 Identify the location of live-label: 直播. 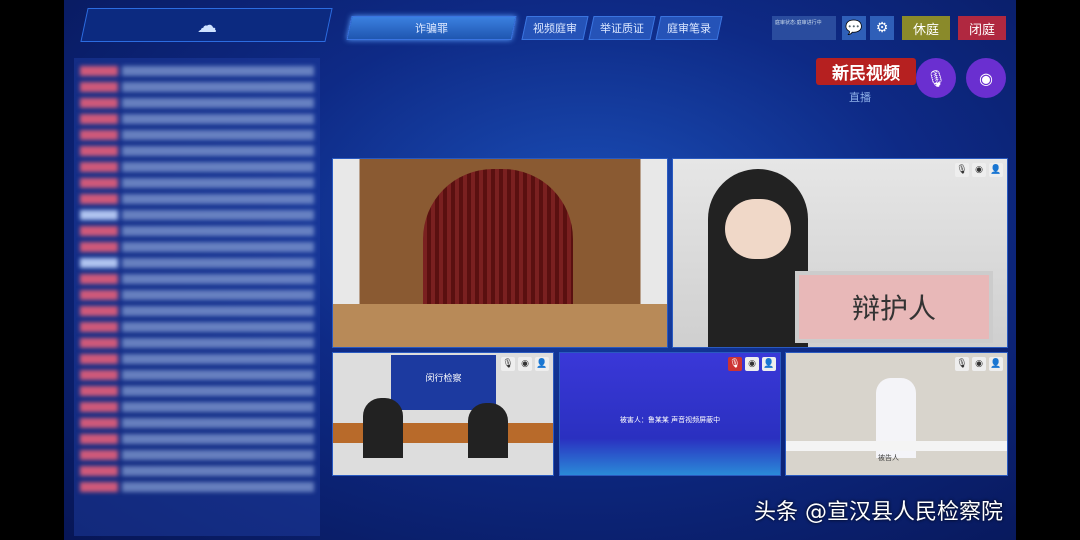
(860, 97).